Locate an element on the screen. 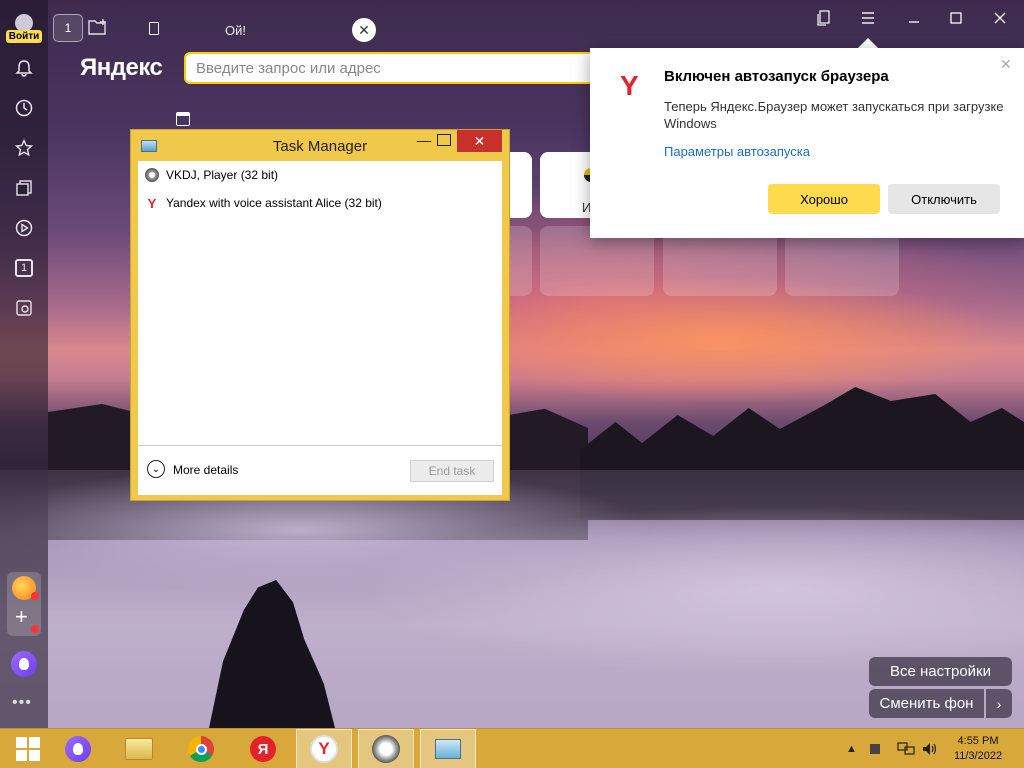 This screenshot has height=768, width=1024. disable-button: Отключить is located at coordinates (944, 199).